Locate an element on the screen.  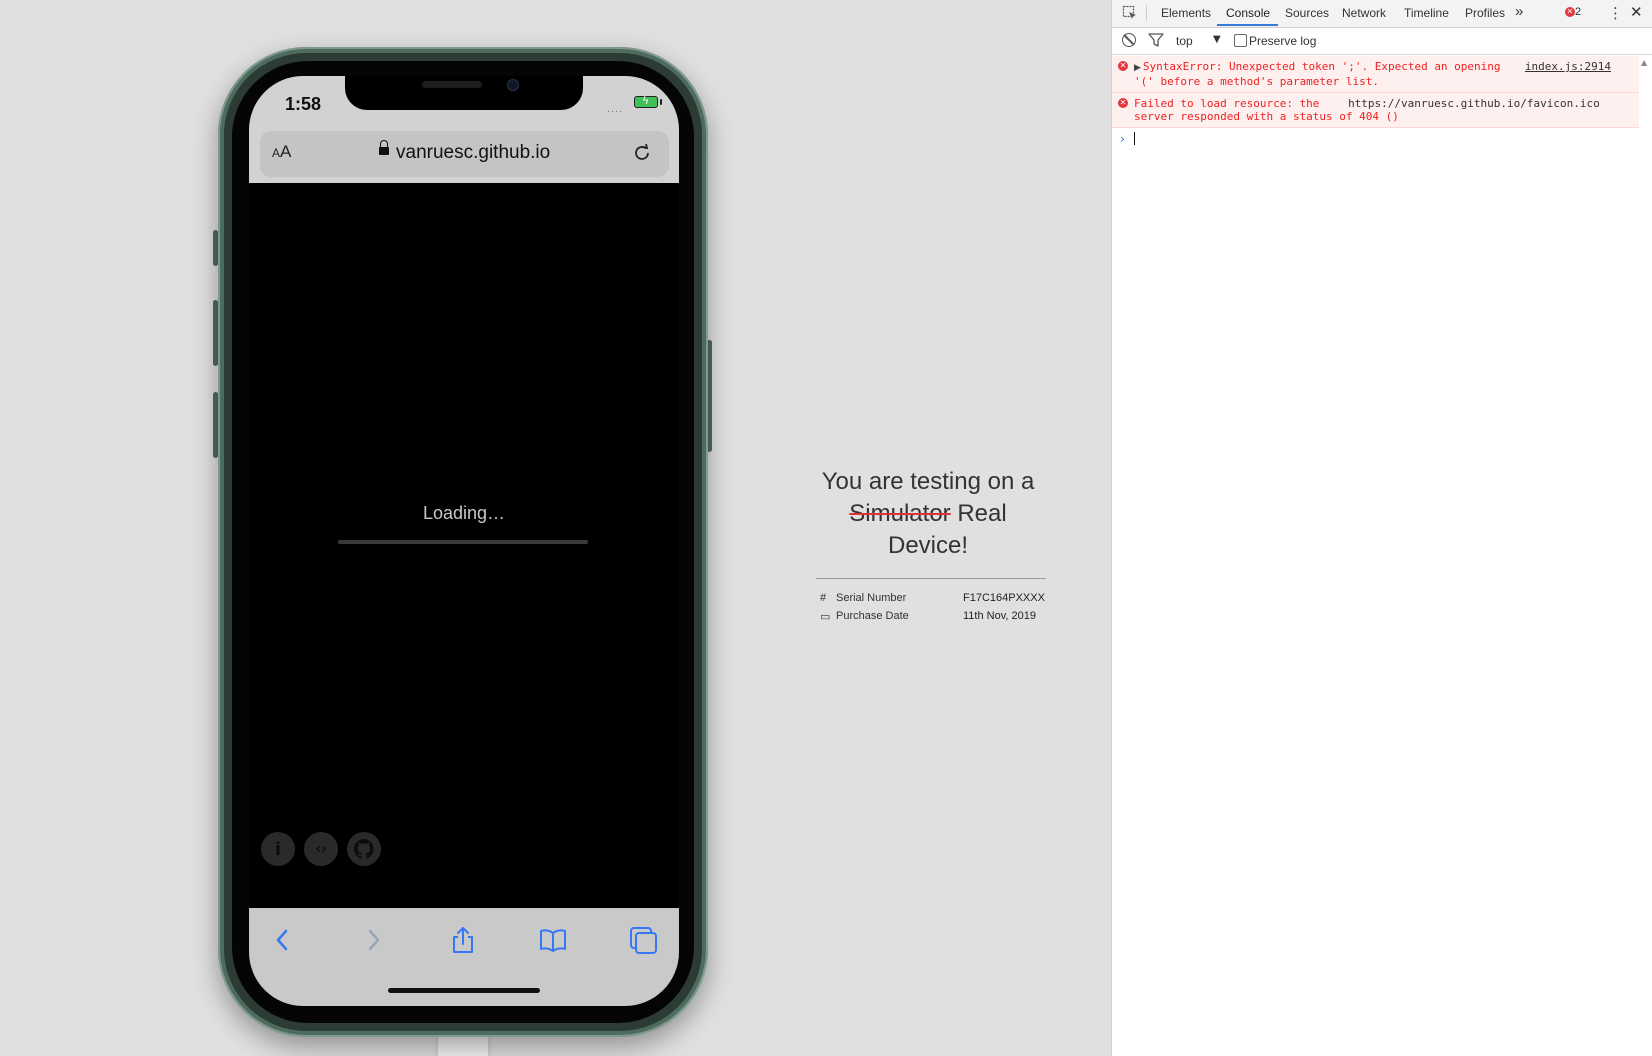
status-time: 1:58 is located at coordinates (303, 104).